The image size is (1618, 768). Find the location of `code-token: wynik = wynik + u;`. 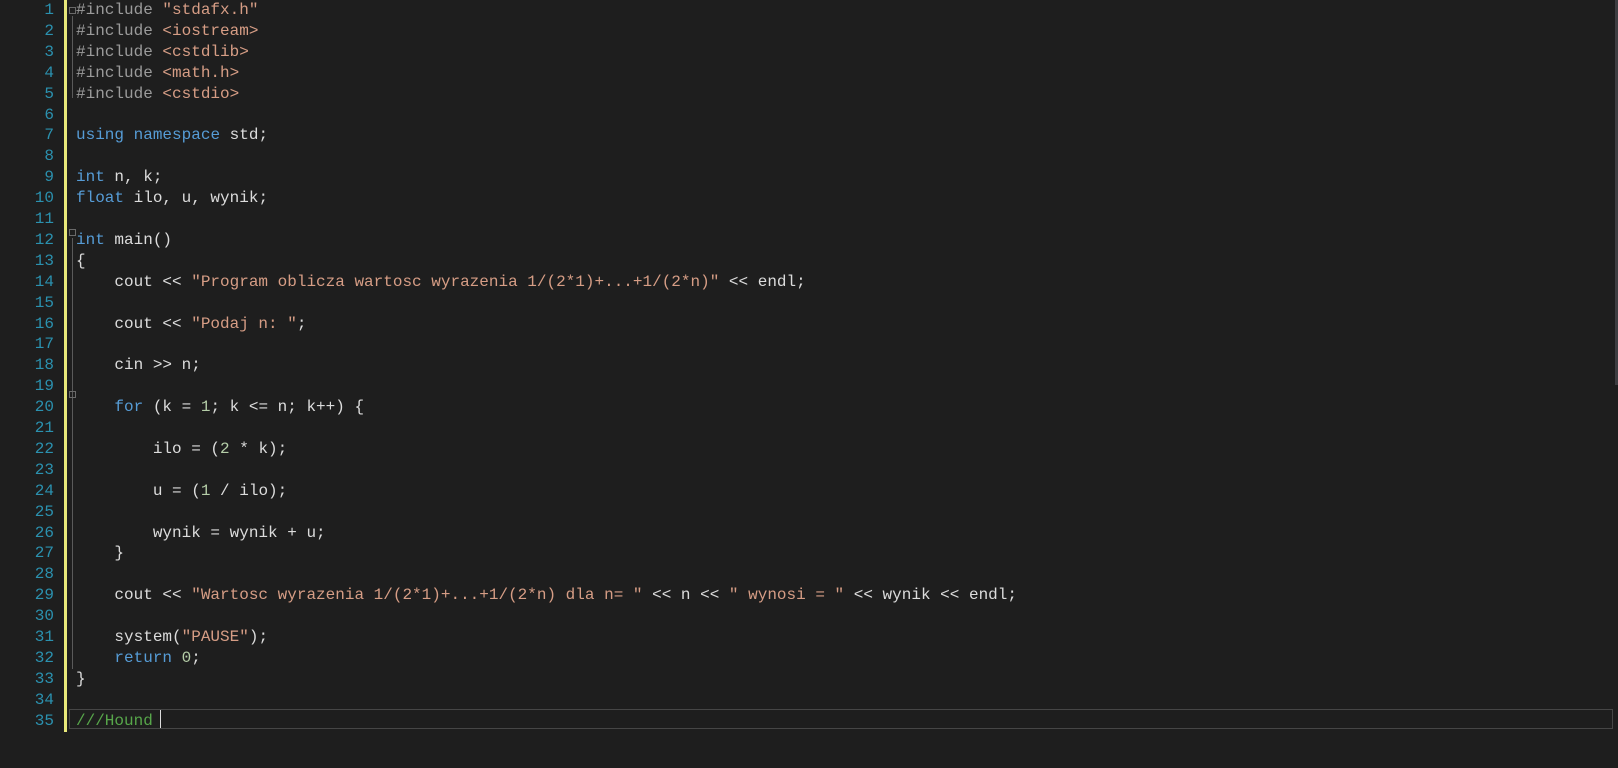

code-token: wynik = wynik + u; is located at coordinates (201, 532).